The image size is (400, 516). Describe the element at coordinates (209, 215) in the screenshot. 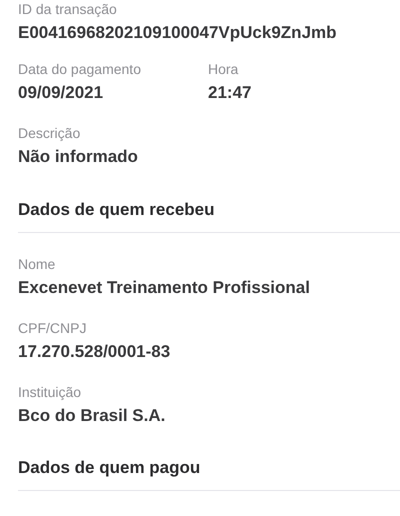

I see `section-heading: Dados de quem recebeu` at that location.